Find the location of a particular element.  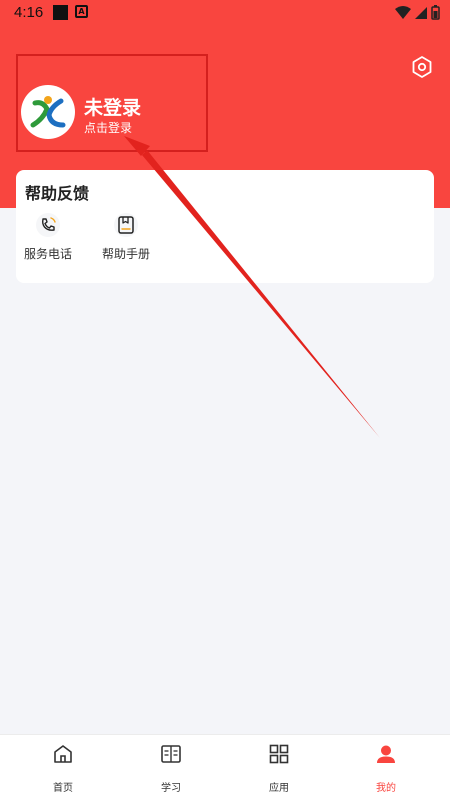

help-feedback-card: 帮助反馈 服务电话 帮助手册 is located at coordinates (225, 226).